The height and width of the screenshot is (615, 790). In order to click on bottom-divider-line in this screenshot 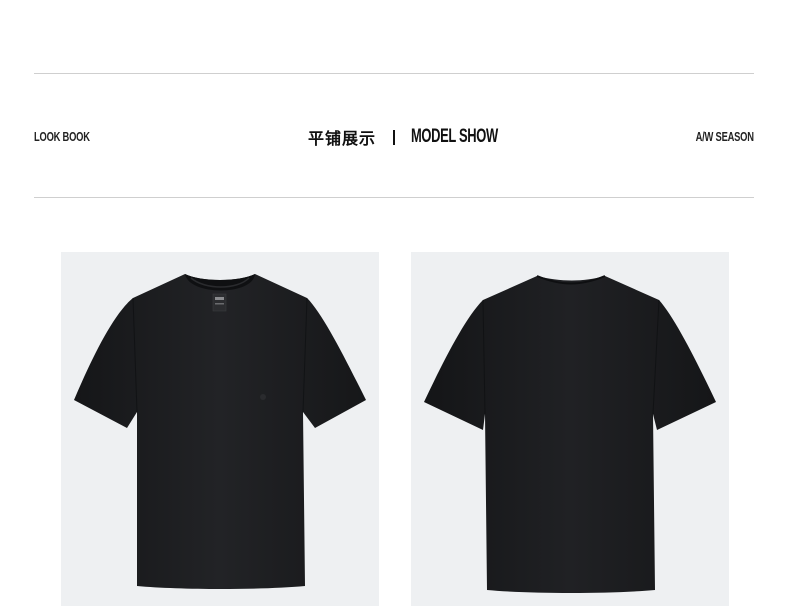, I will do `click(394, 197)`.